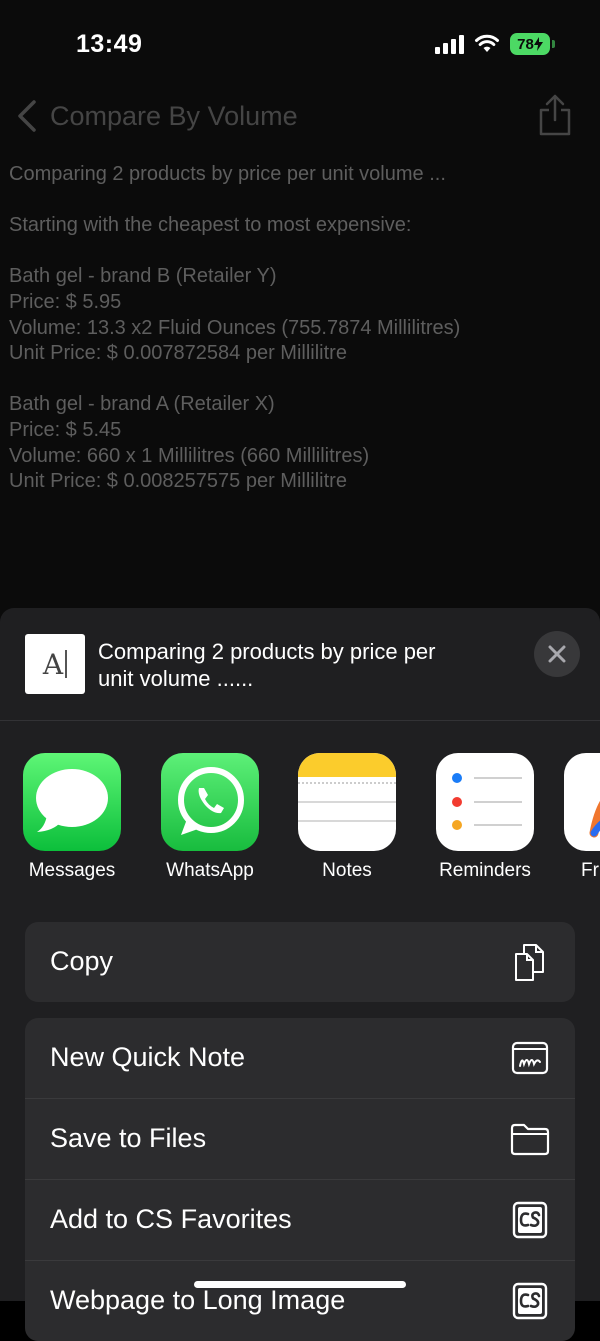 Image resolution: width=600 pixels, height=1341 pixels. I want to click on folder-icon, so click(530, 1139).